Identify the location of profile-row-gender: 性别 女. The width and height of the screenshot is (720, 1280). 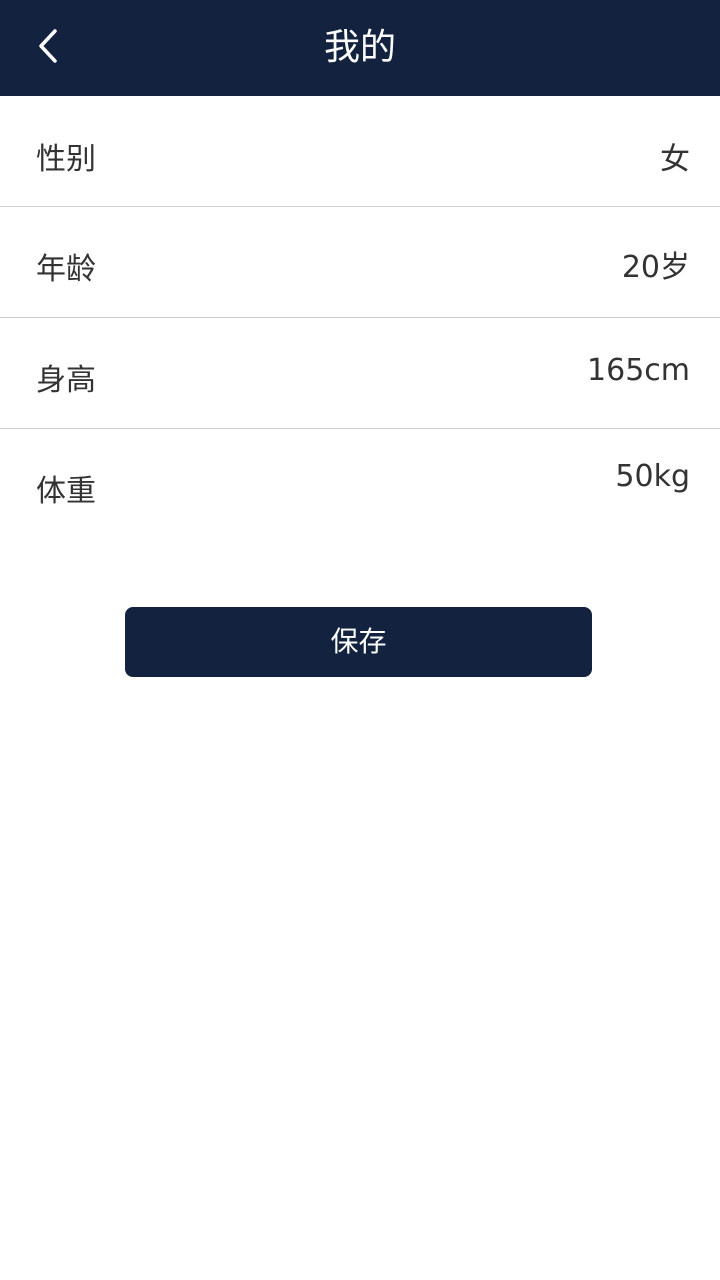
(360, 151).